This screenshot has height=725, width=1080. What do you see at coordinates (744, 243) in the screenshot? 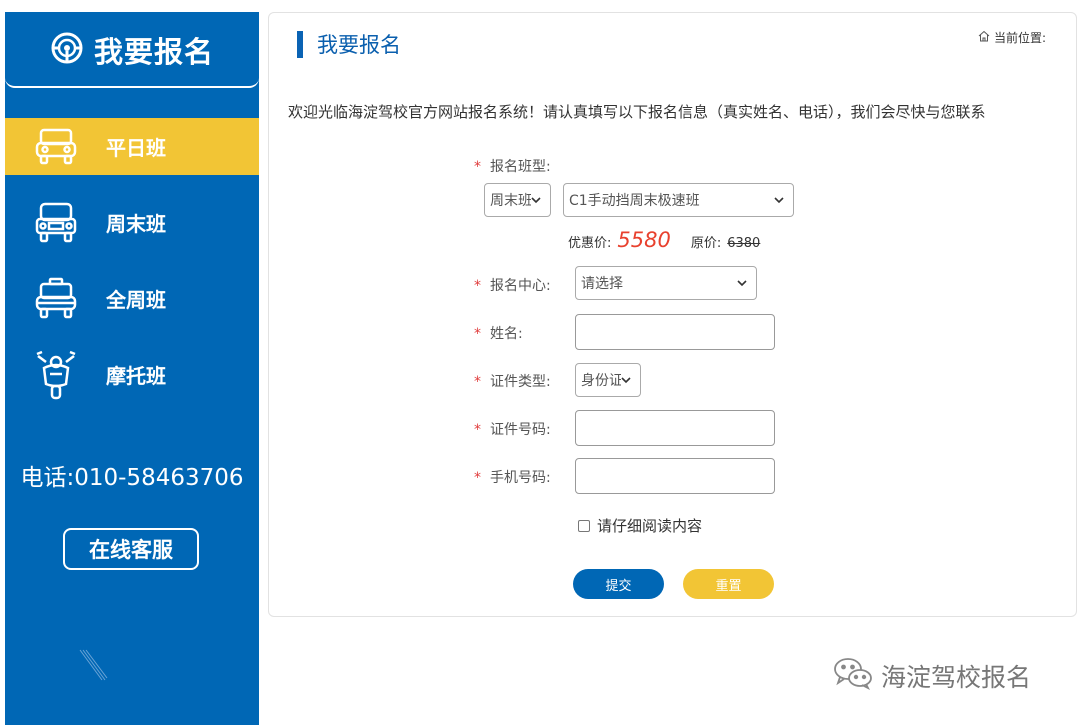
I see `original-price: 6380` at bounding box center [744, 243].